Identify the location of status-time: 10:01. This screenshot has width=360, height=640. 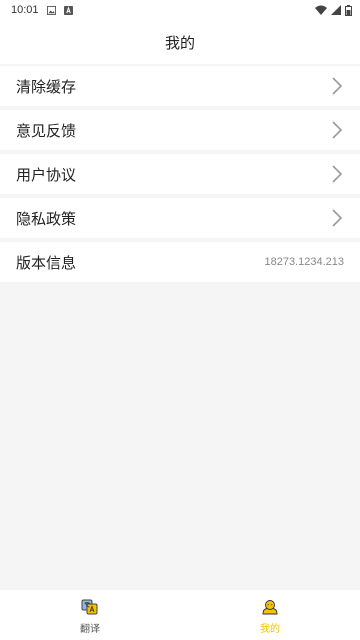
(25, 10).